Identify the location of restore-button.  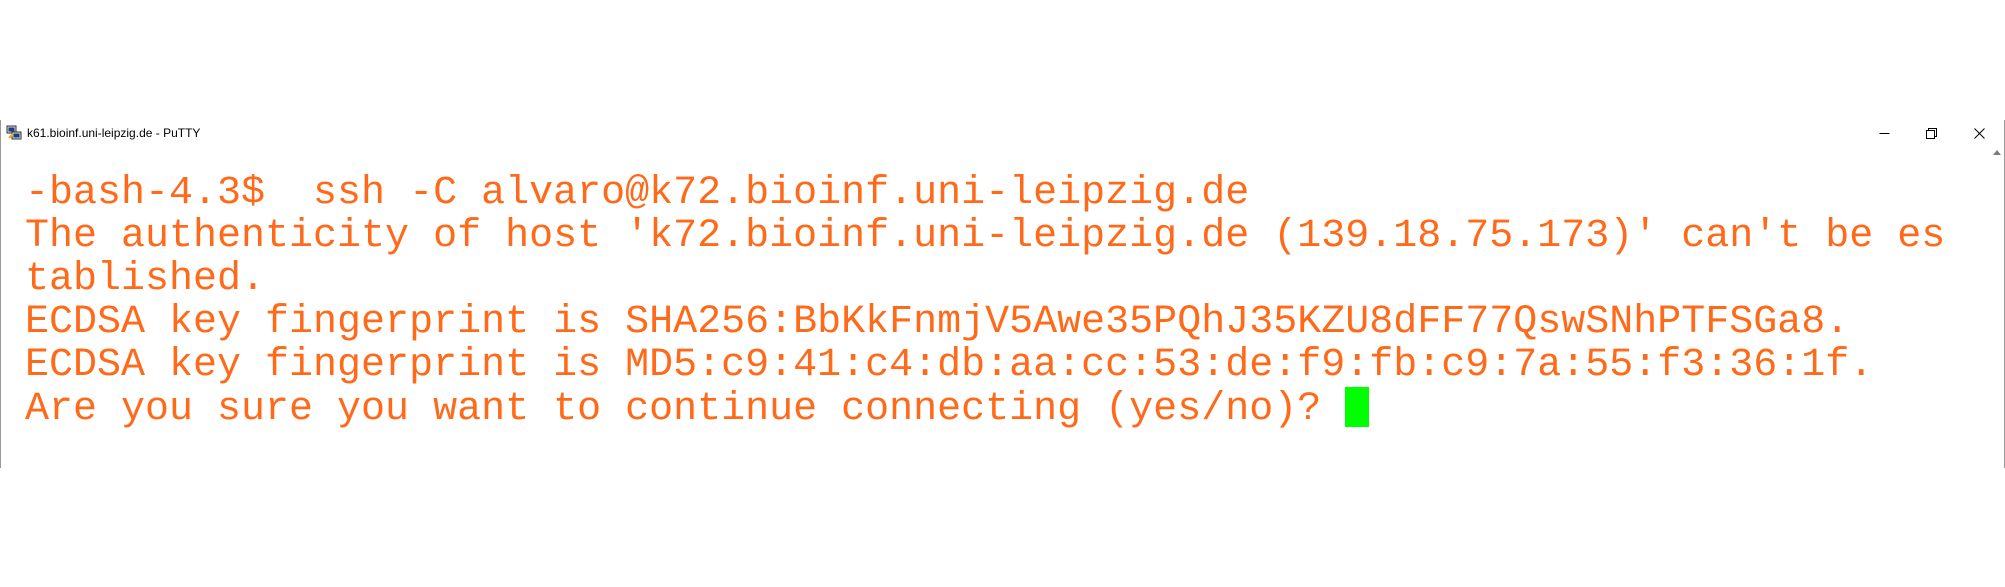
(1931, 133).